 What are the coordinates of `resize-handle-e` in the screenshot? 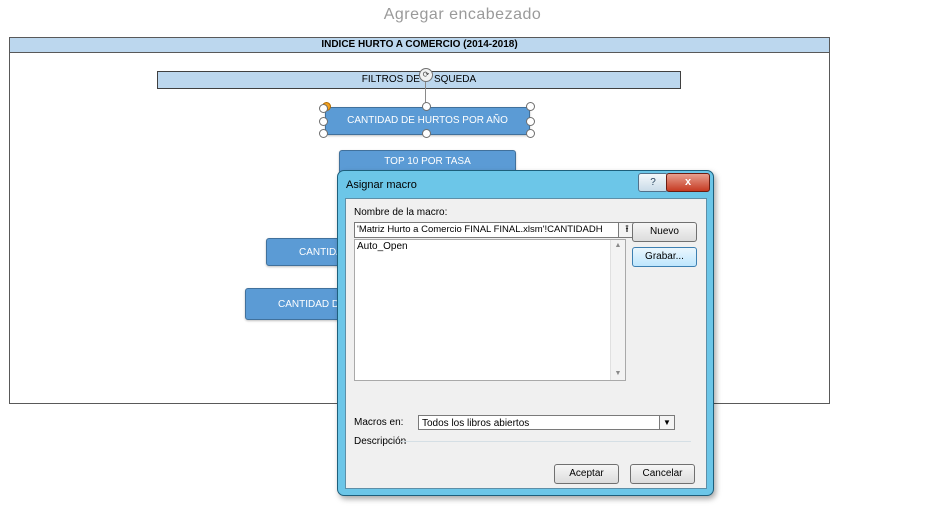 It's located at (530, 121).